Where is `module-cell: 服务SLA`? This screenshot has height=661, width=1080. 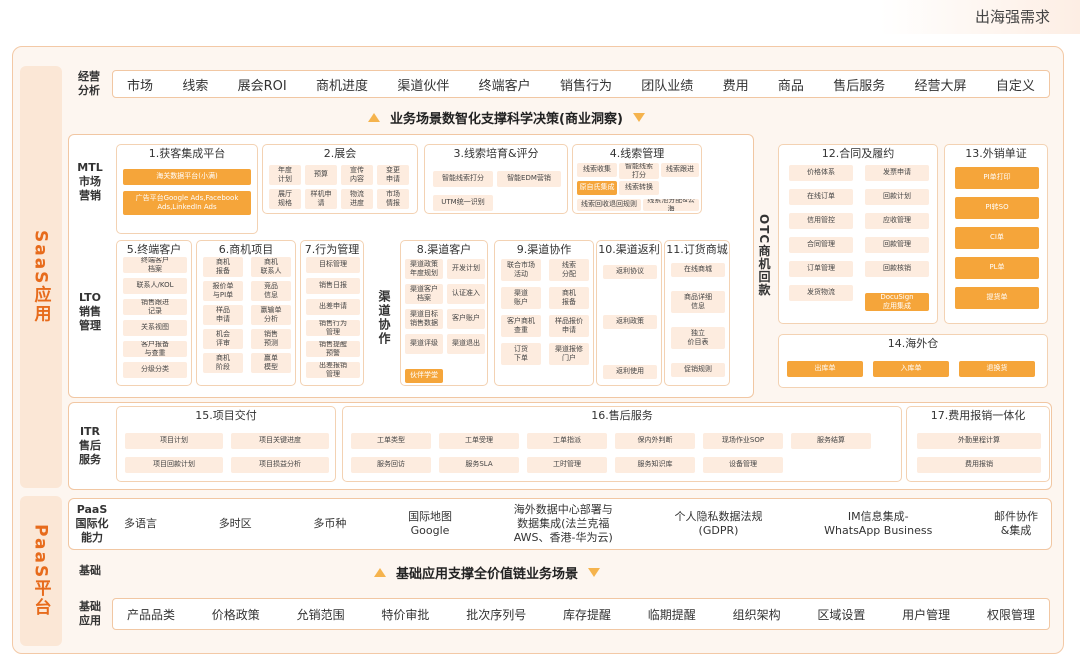 module-cell: 服务SLA is located at coordinates (479, 465).